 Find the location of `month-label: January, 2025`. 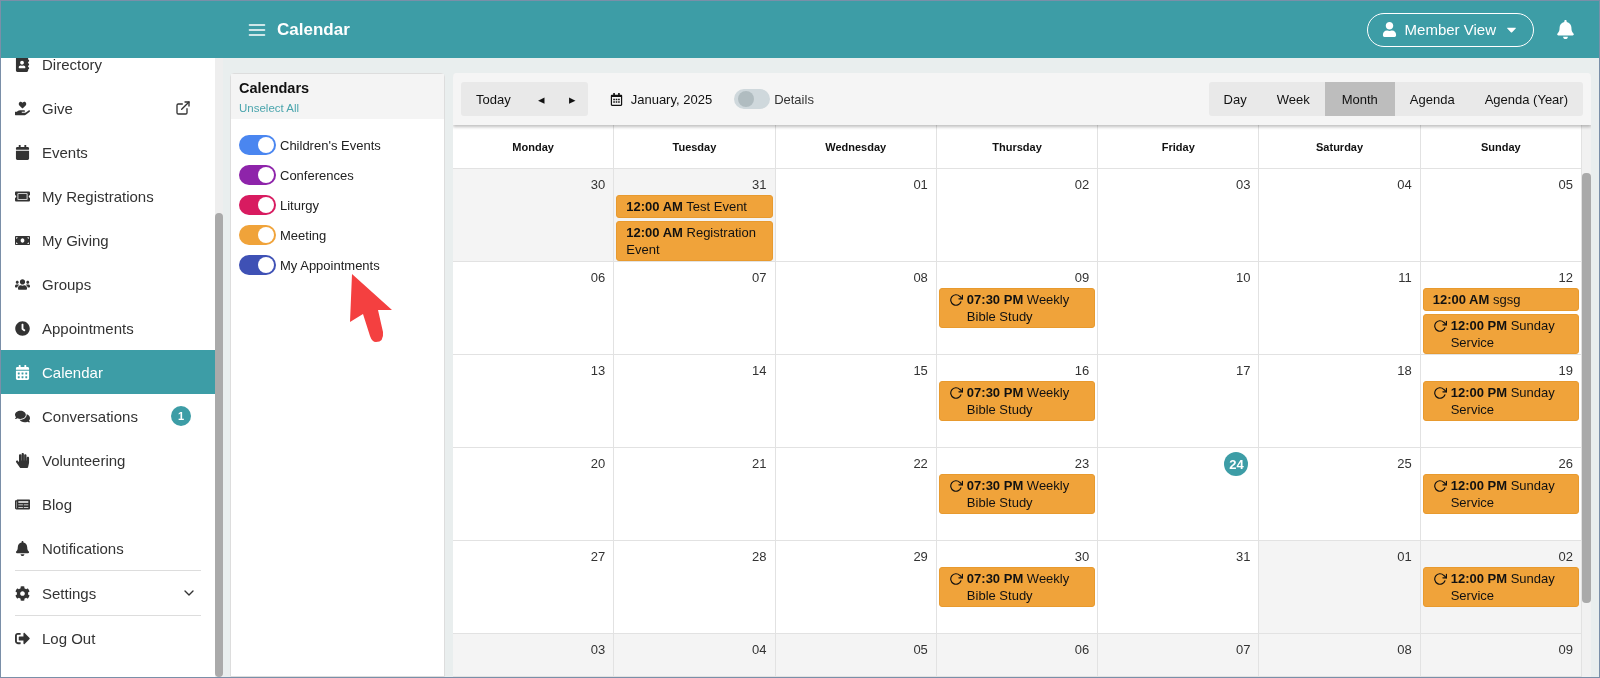

month-label: January, 2025 is located at coordinates (671, 99).